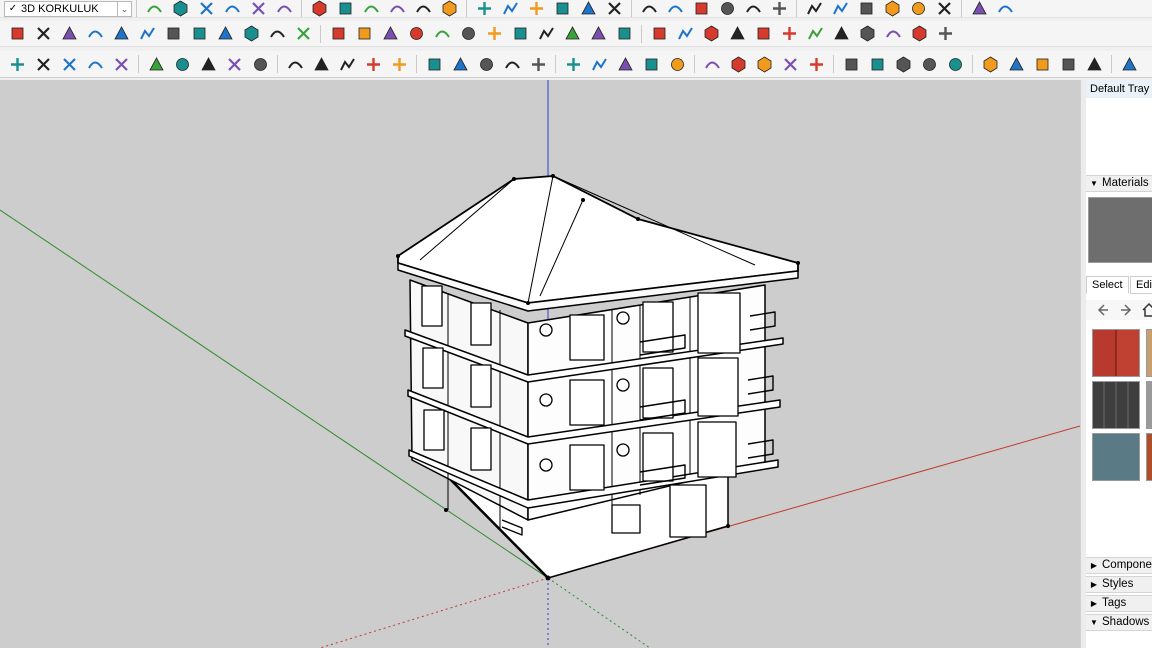 The image size is (1152, 648). I want to click on box-icon, so click(659, 34).